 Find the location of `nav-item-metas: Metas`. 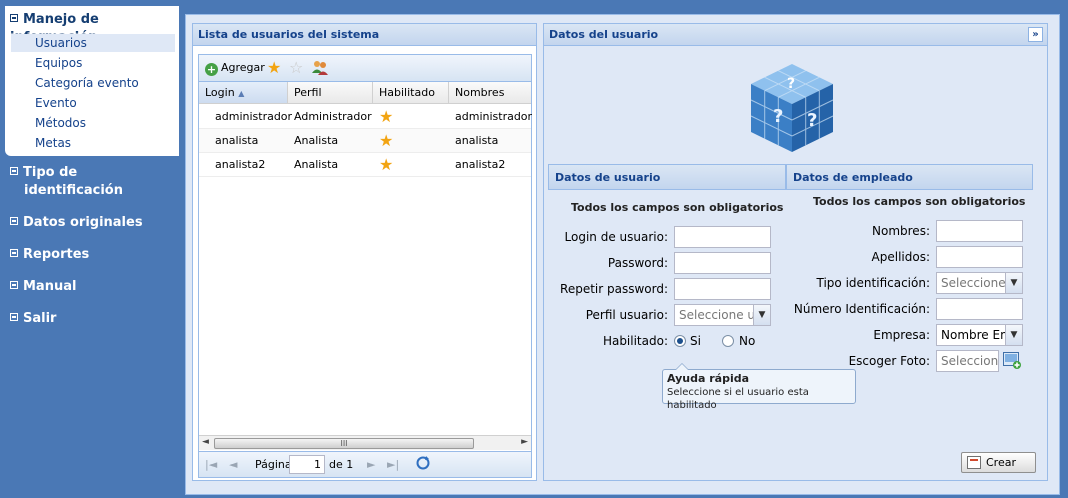

nav-item-metas: Metas is located at coordinates (93, 143).